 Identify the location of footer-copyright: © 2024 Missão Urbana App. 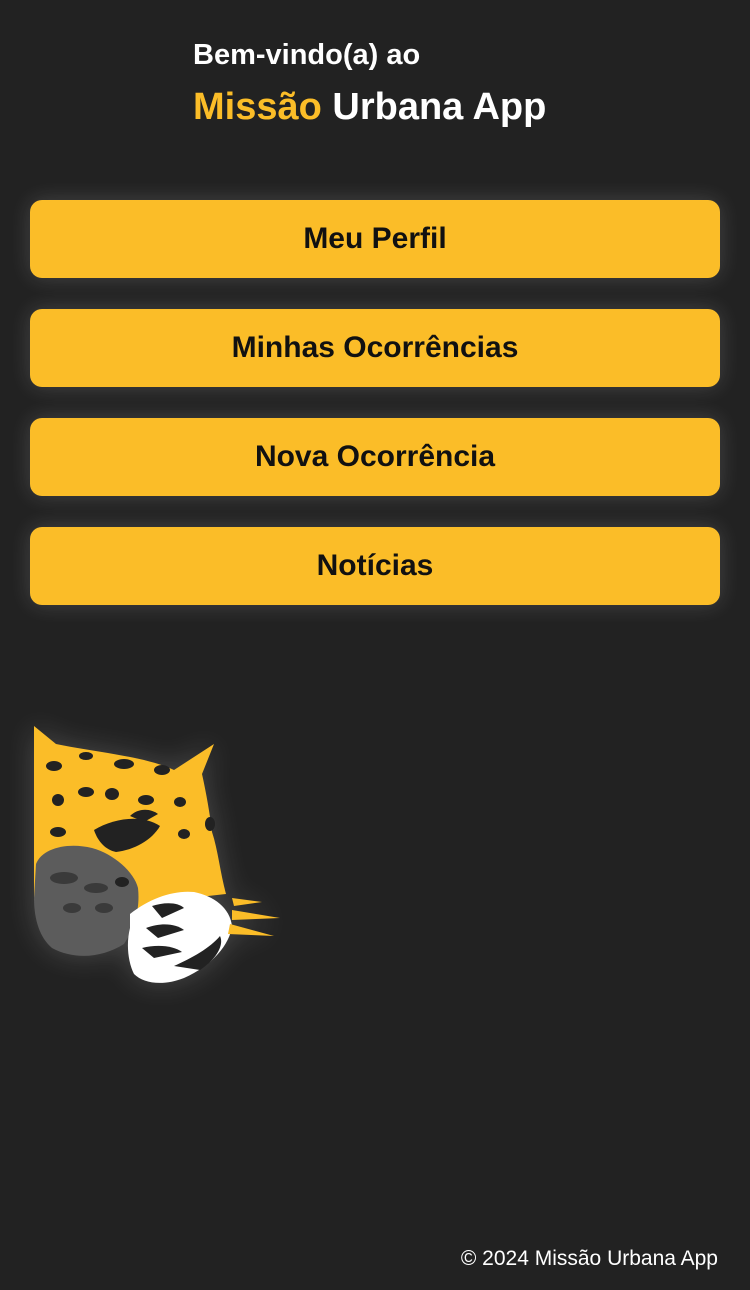
(589, 1258).